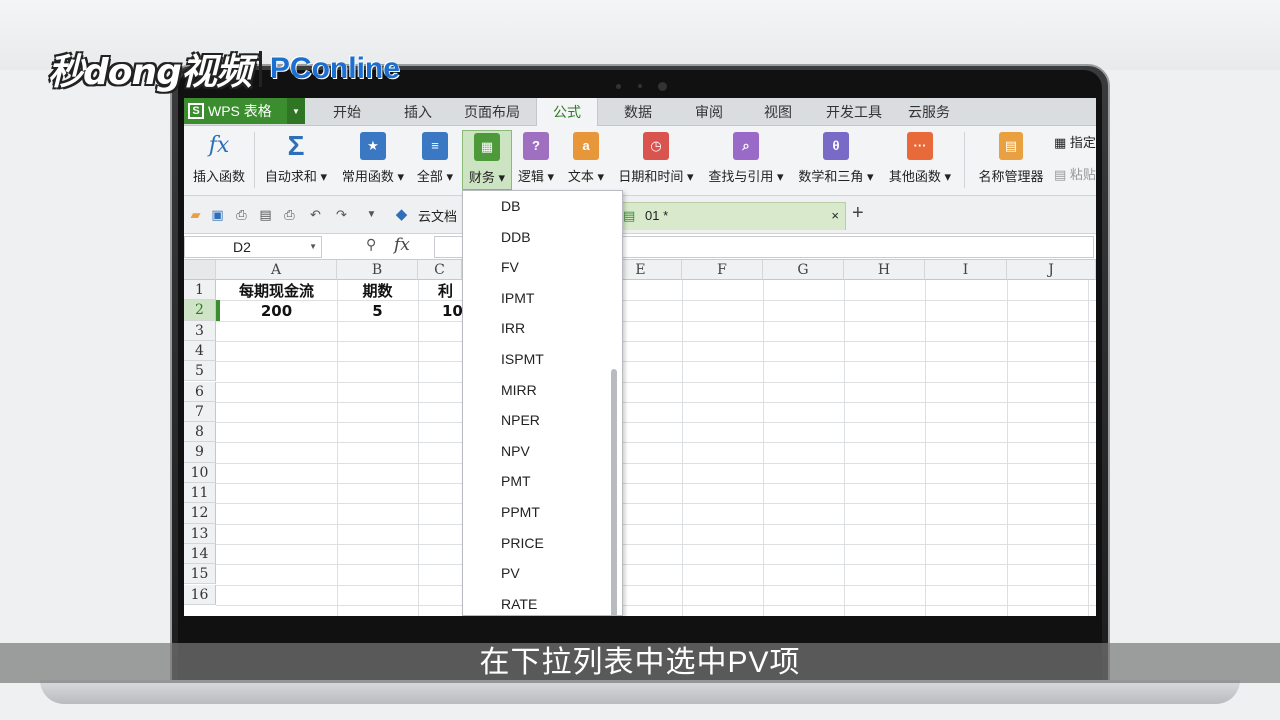 The height and width of the screenshot is (720, 1280). Describe the element at coordinates (513, 328) in the screenshot. I see `dropdown-item-irr: IRR` at that location.